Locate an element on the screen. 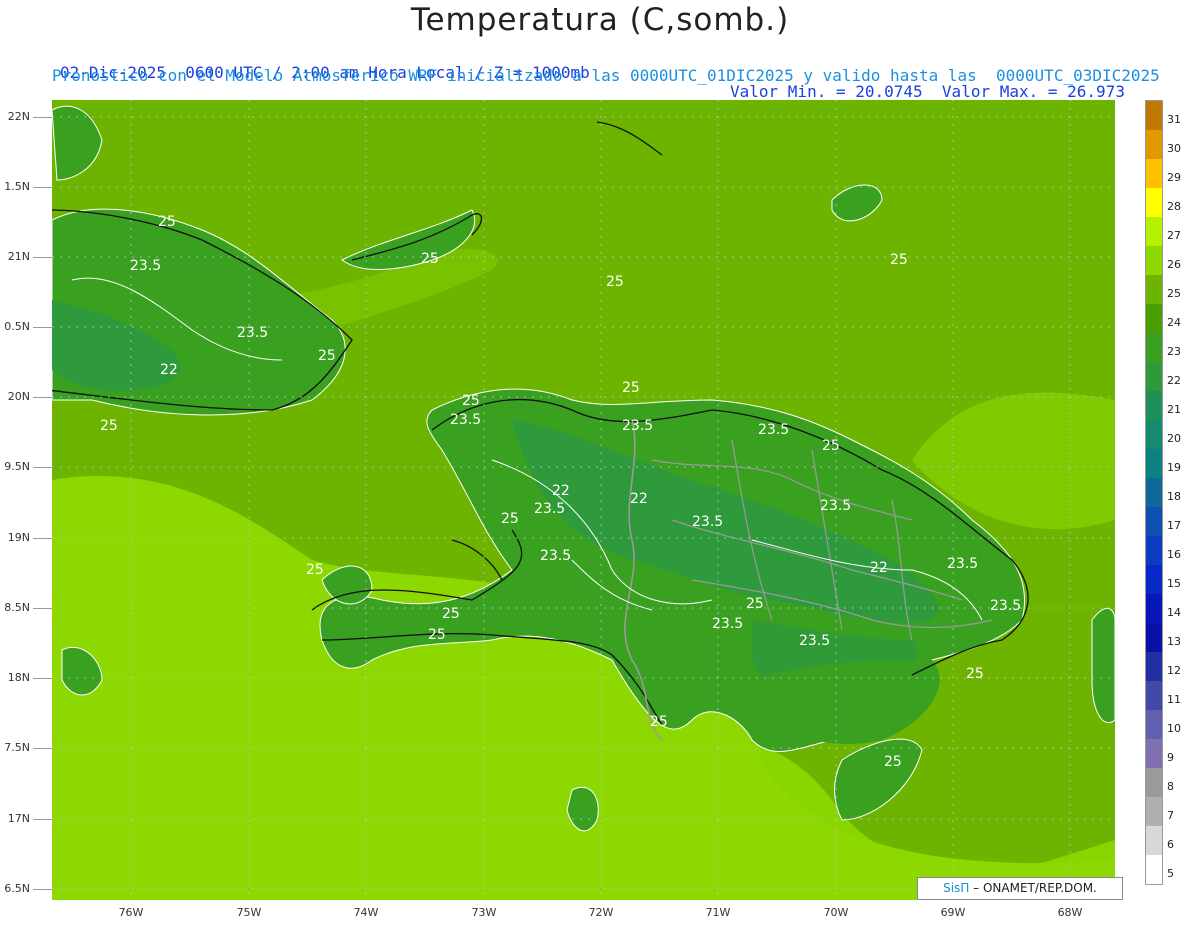  colorbar-label: 22 is located at coordinates (1174, 380).